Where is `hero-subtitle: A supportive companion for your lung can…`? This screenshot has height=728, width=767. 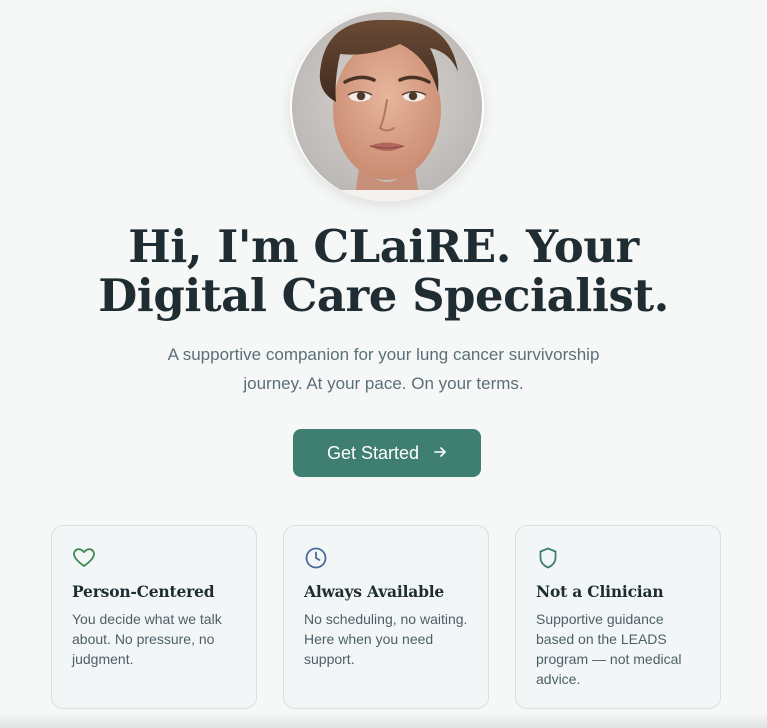
hero-subtitle: A supportive companion for your lung can… is located at coordinates (383, 369).